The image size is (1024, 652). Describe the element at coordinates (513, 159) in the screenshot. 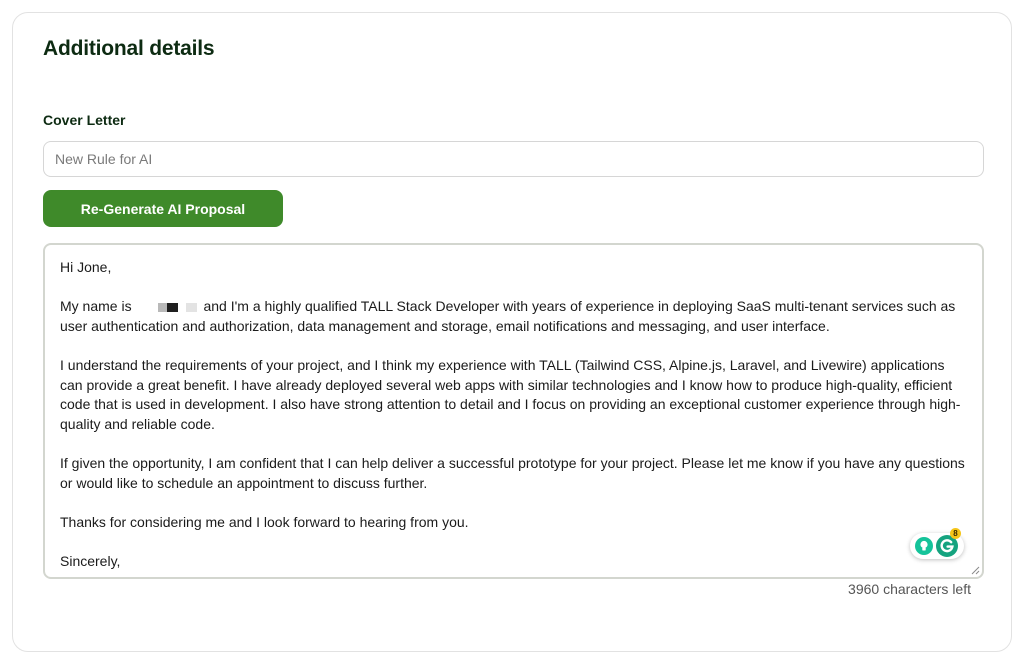

I see `ai-rule-input` at that location.